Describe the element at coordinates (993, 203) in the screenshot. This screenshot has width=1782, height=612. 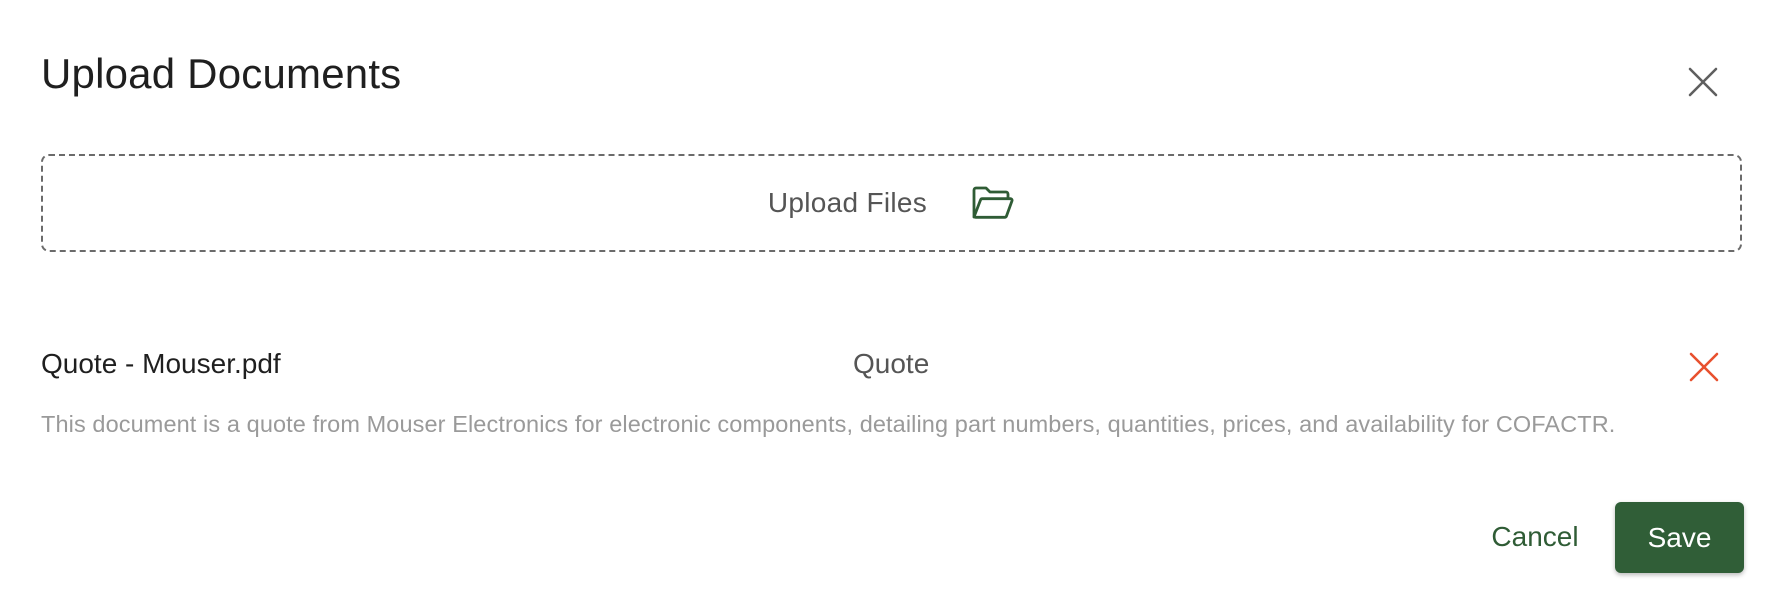
I see `folder-open-icon` at that location.